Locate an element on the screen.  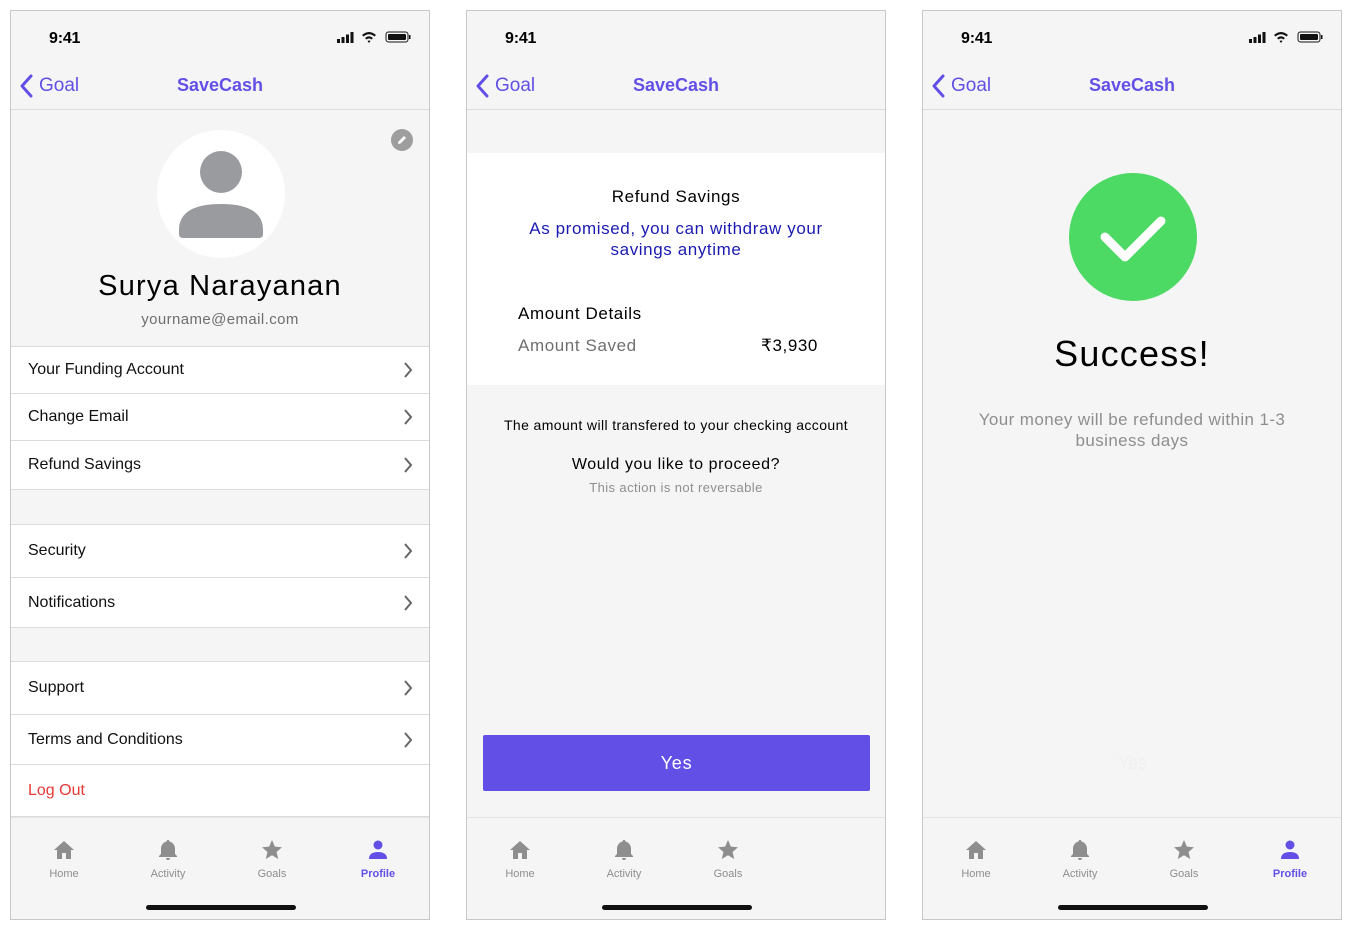
menu-item-label: Your Funding Account is located at coordinates (106, 369).